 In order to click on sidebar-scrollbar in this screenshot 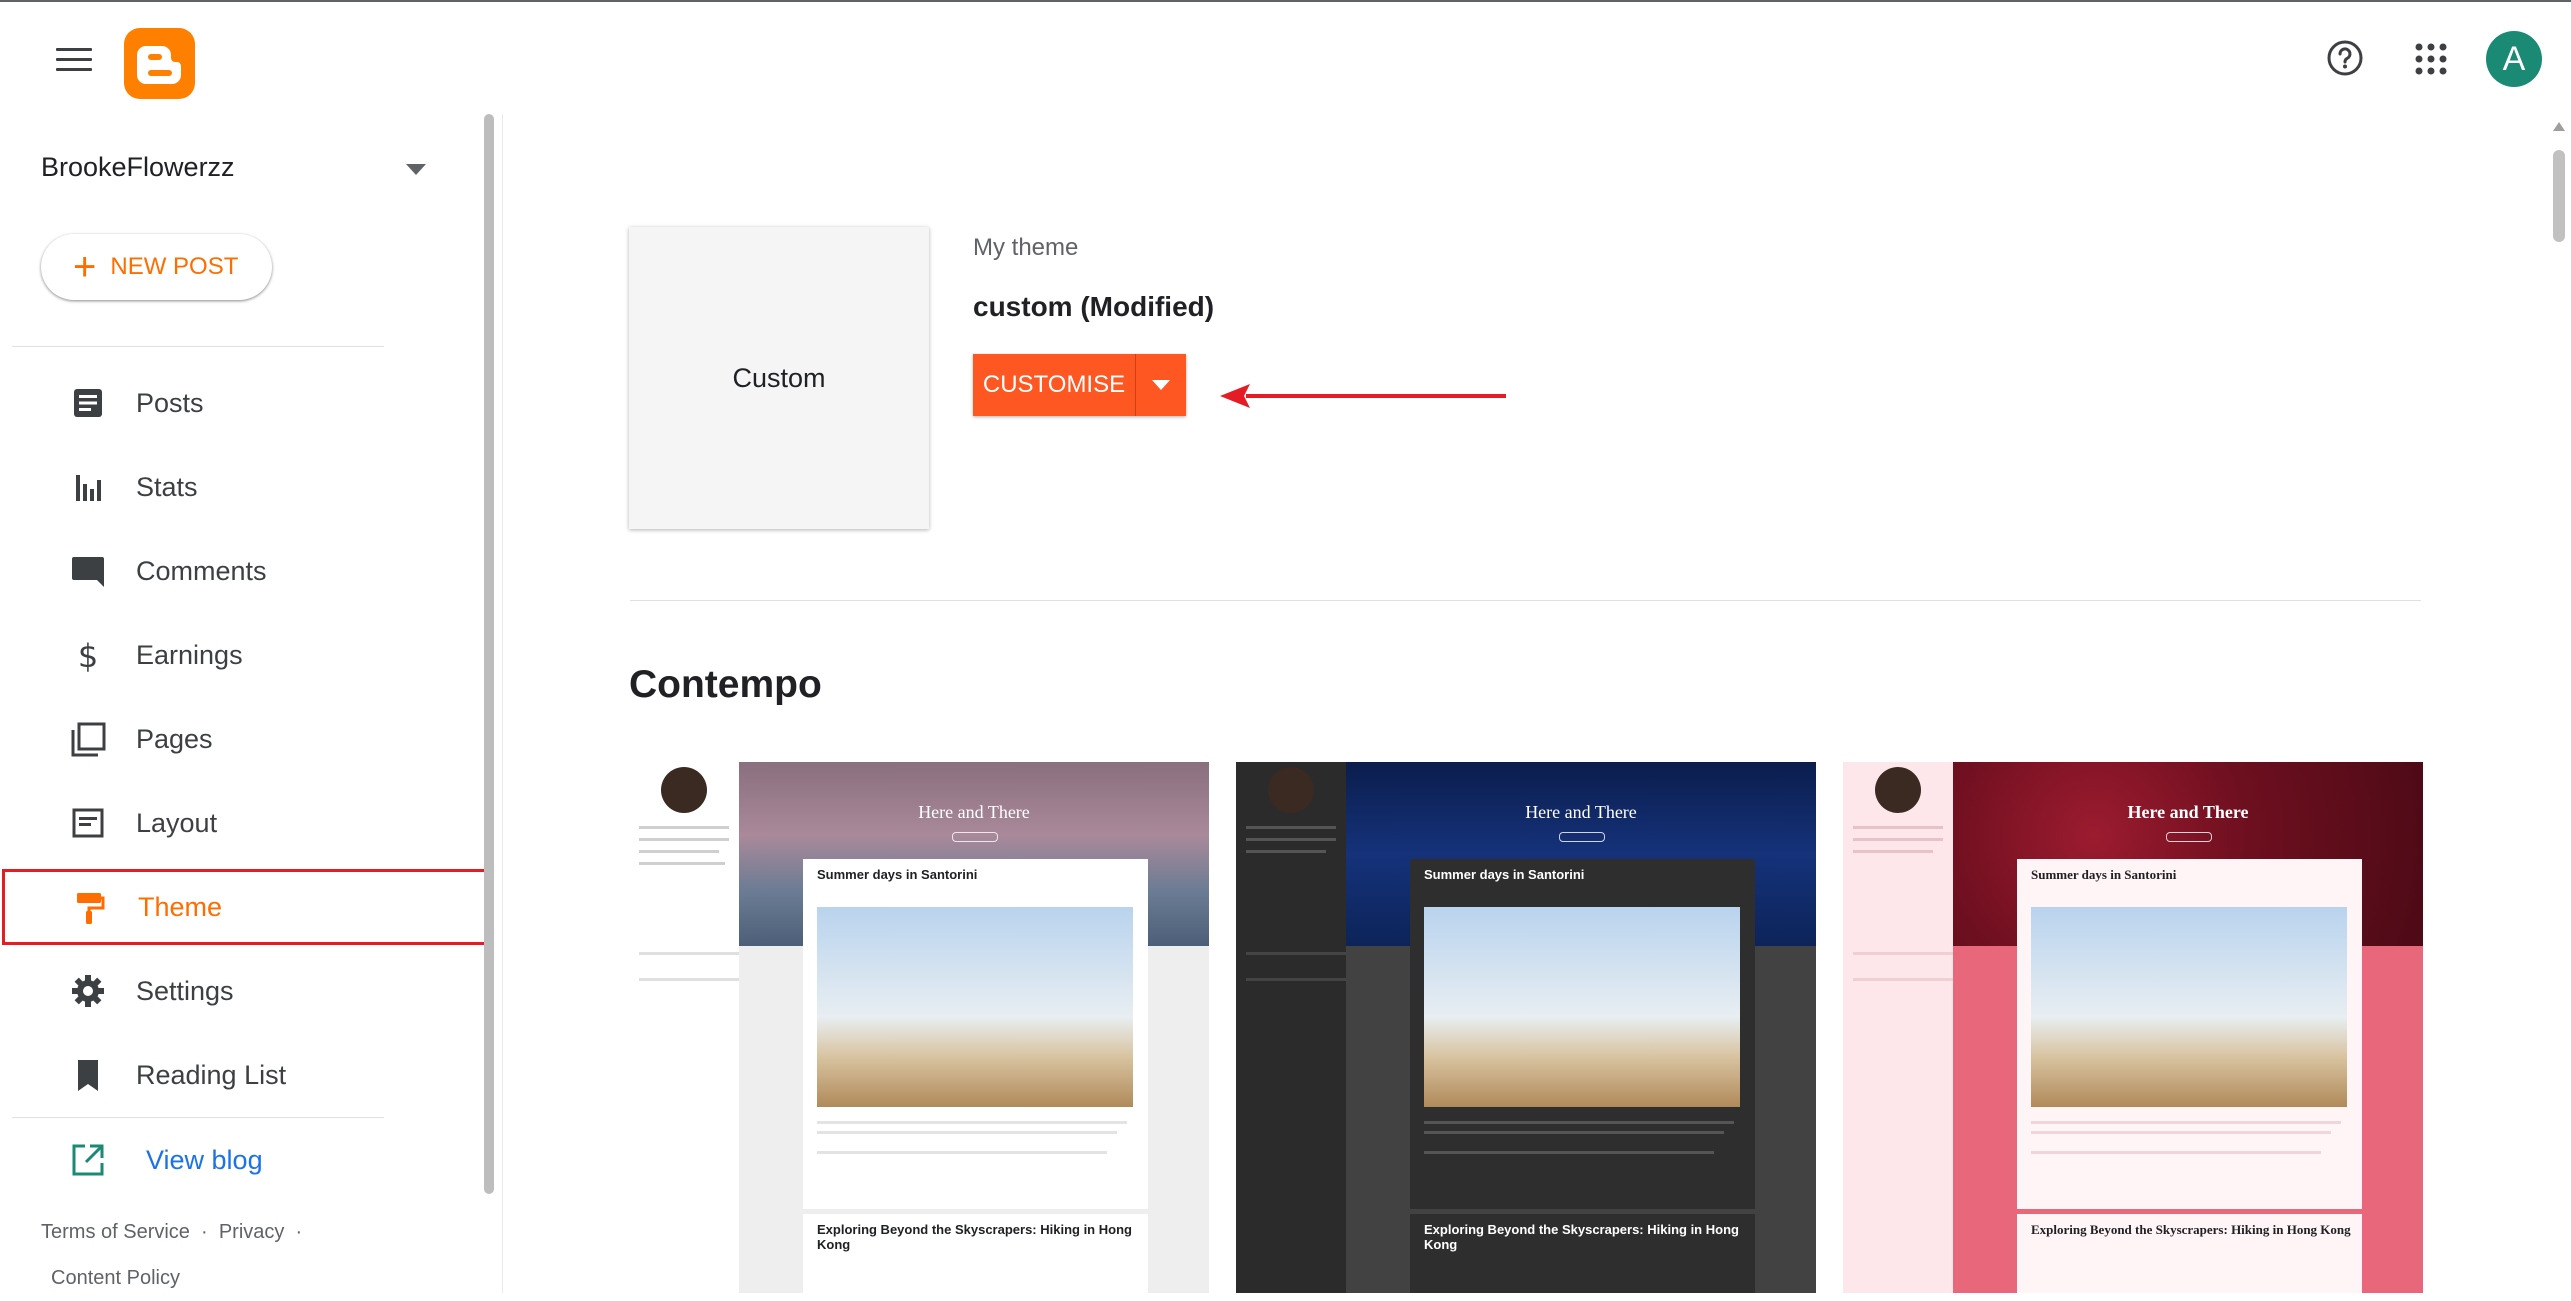, I will do `click(489, 654)`.